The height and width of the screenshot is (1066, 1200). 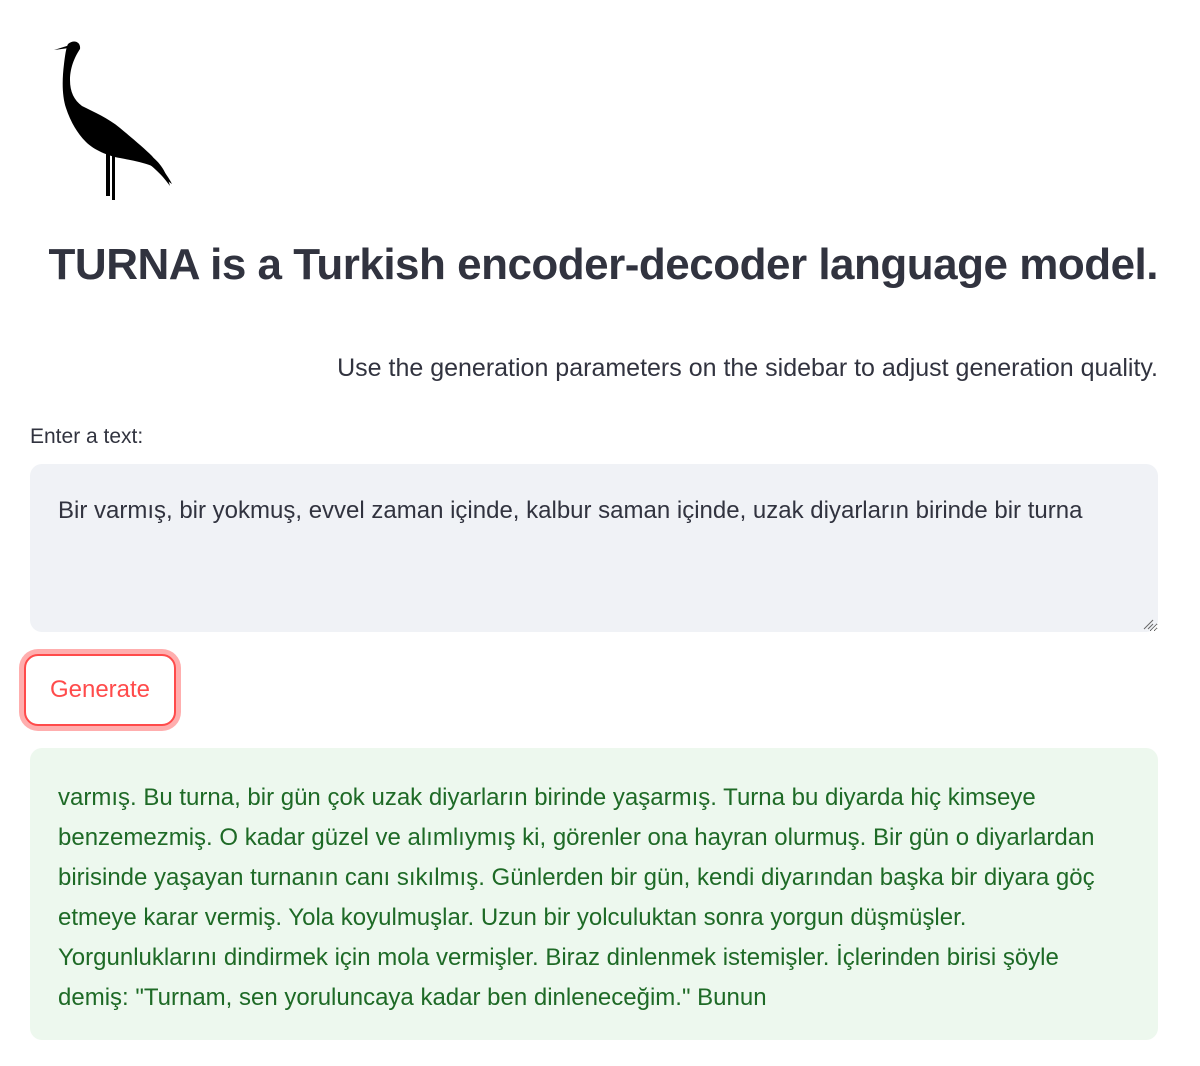 I want to click on crane-logo-icon, so click(x=114, y=119).